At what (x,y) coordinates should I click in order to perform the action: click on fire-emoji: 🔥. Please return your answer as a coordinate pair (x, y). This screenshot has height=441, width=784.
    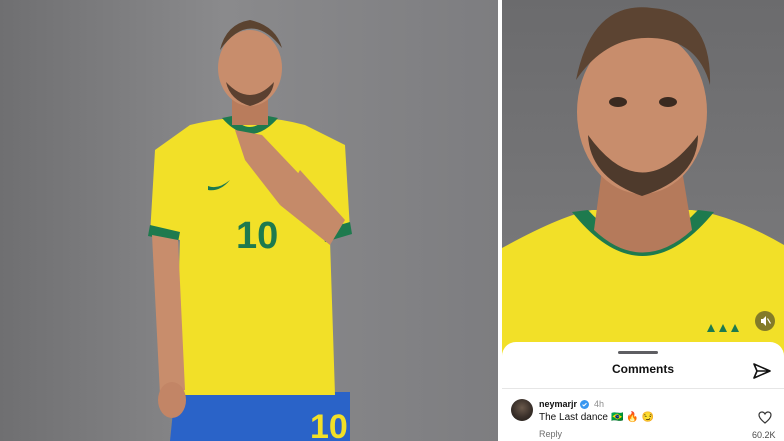
    Looking at the image, I should click on (632, 417).